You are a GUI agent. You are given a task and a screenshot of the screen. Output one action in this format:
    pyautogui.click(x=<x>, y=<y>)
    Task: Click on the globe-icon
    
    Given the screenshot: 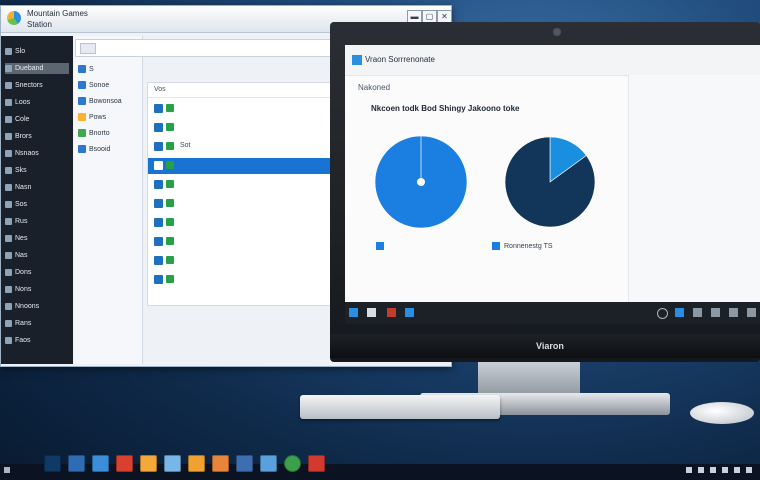 What is the action you would take?
    pyautogui.click(x=100, y=463)
    